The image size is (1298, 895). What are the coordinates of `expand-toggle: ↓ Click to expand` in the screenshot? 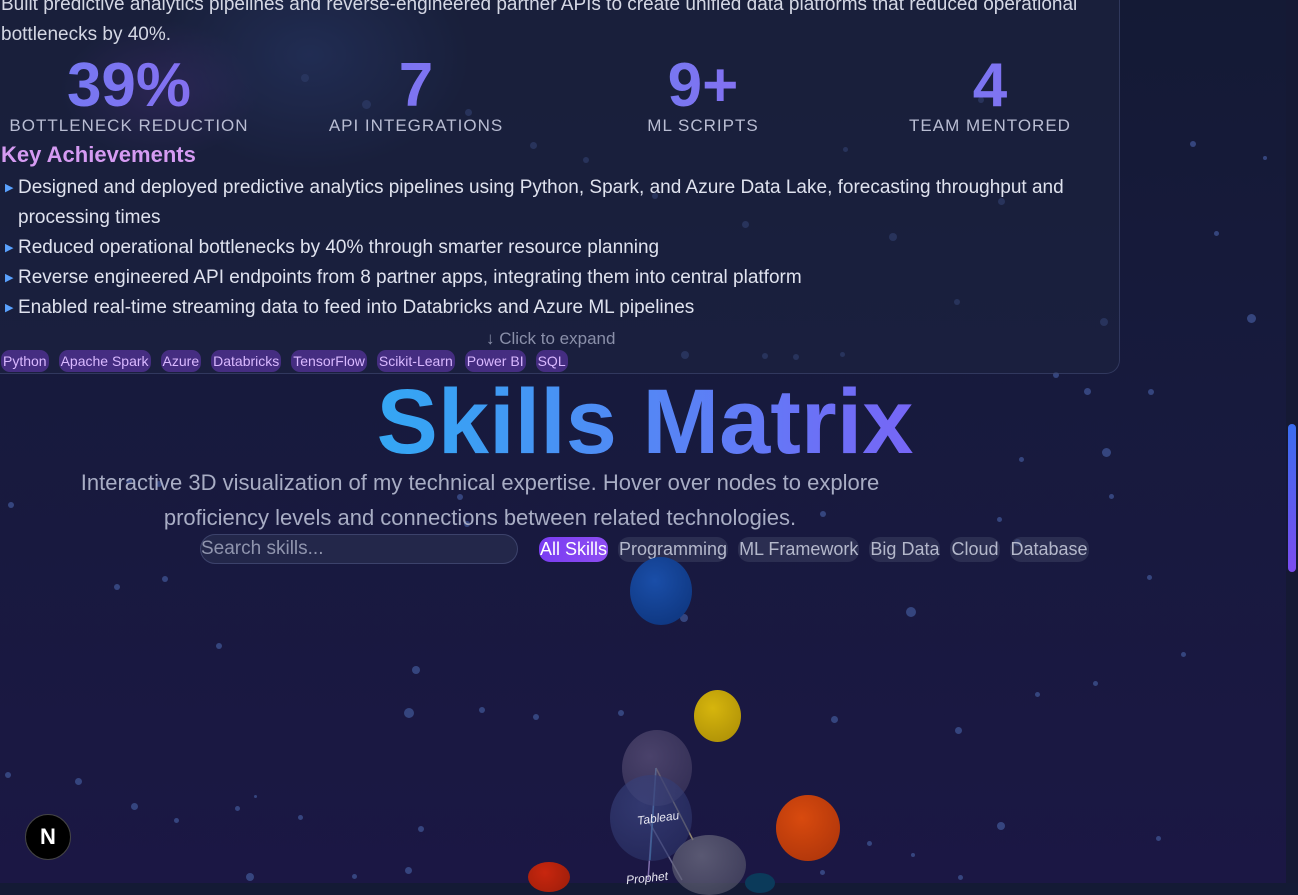 It's located at (550, 339).